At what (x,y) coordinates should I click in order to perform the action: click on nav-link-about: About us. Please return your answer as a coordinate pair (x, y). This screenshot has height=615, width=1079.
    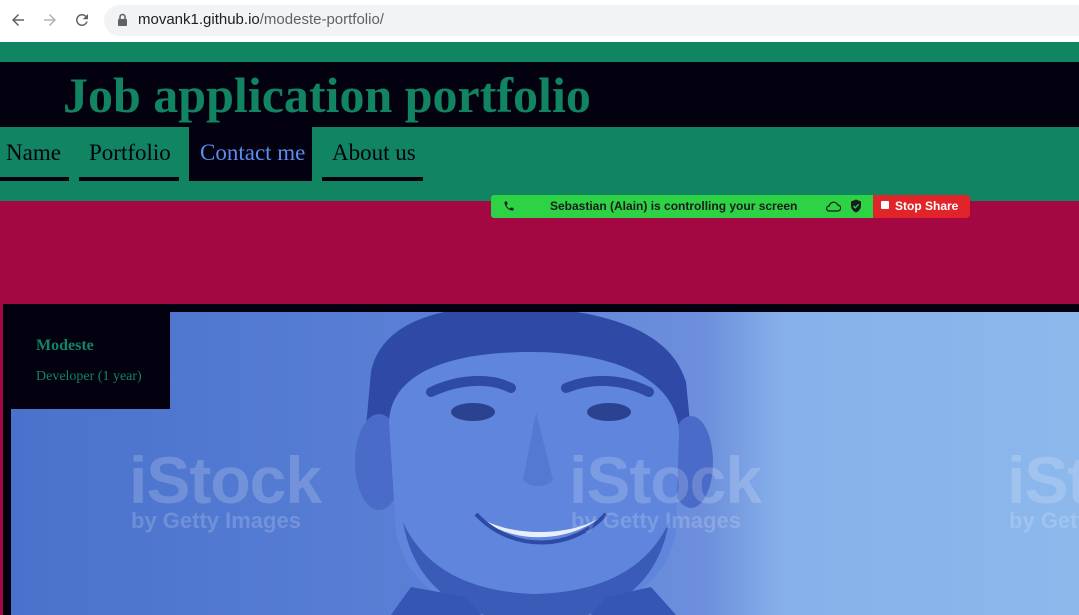
    Looking at the image, I should click on (372, 154).